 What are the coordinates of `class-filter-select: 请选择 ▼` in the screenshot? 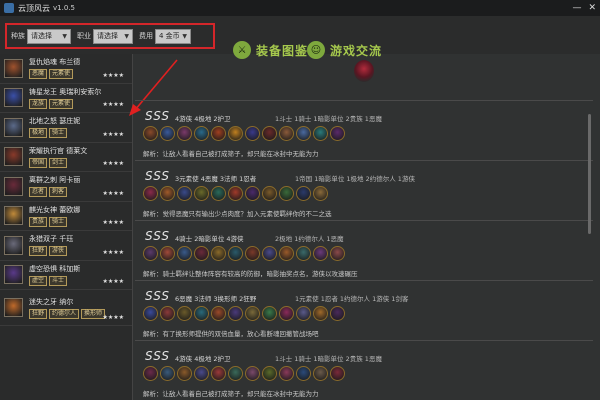 It's located at (113, 36).